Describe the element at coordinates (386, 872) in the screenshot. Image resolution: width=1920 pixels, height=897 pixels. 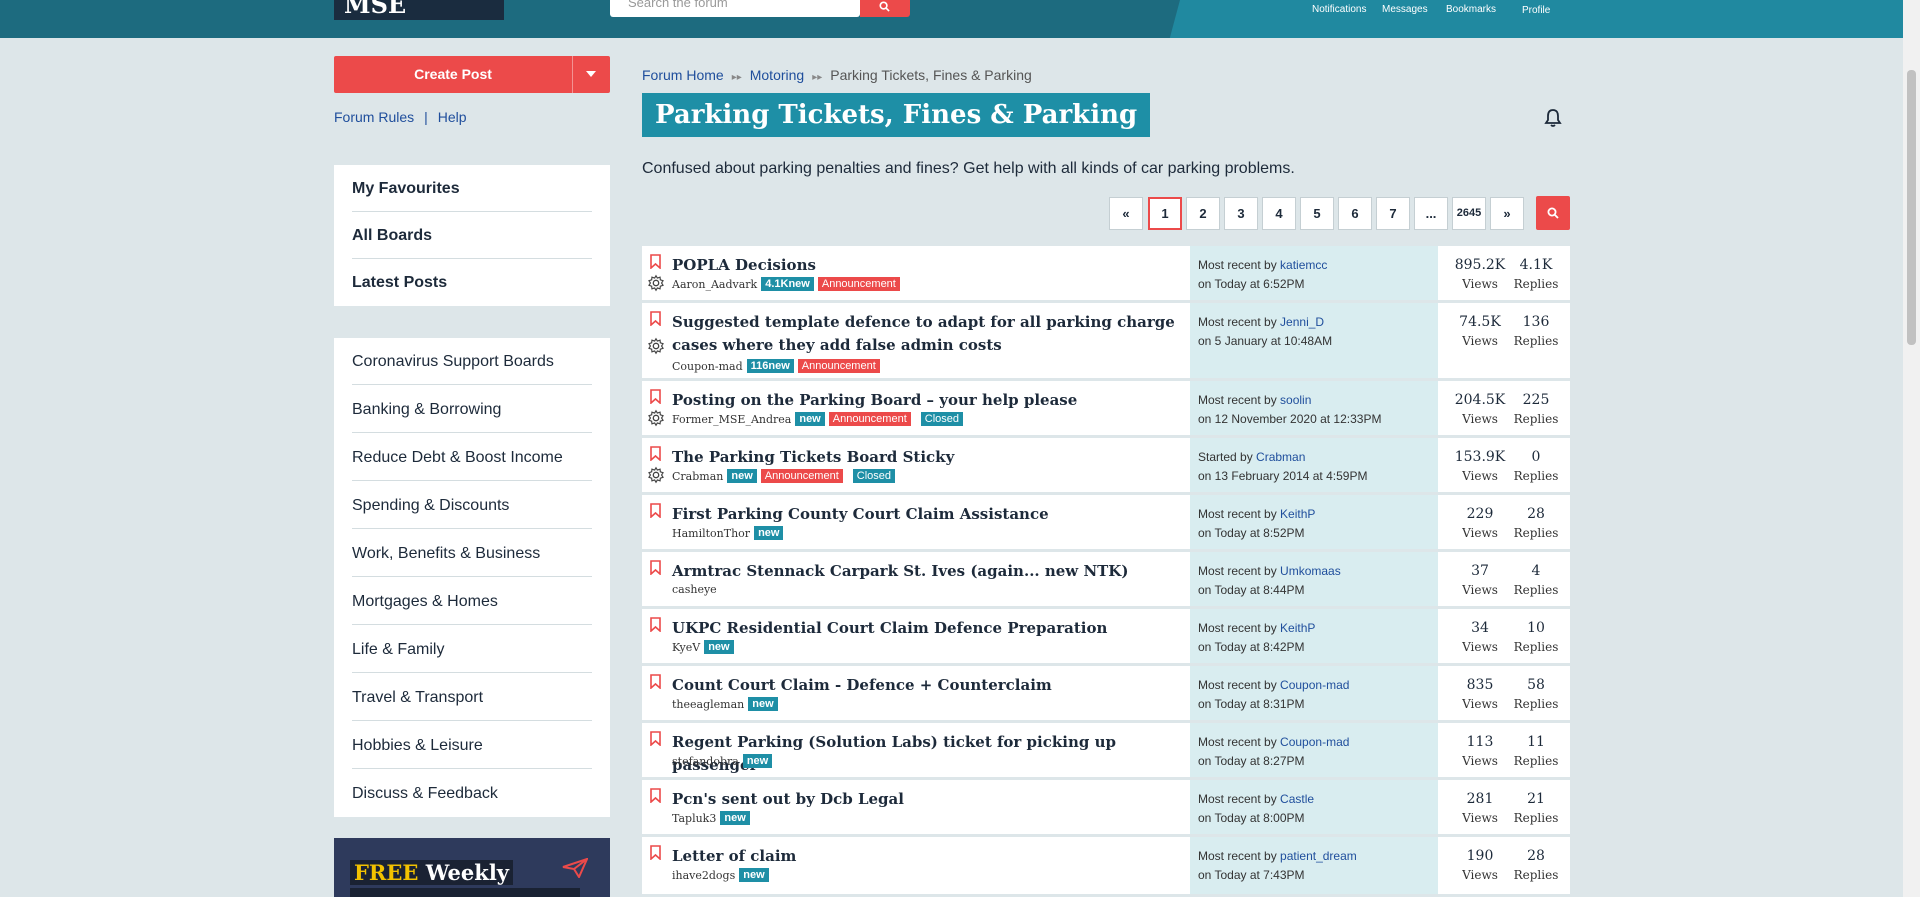
I see `promo-highlight: FREE` at that location.